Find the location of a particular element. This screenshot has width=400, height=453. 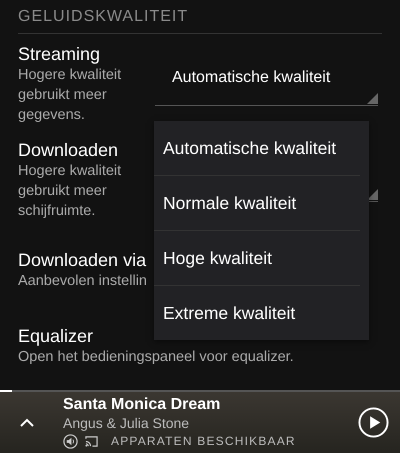

section-header: GELUIDSKWALITEIT is located at coordinates (200, 17).